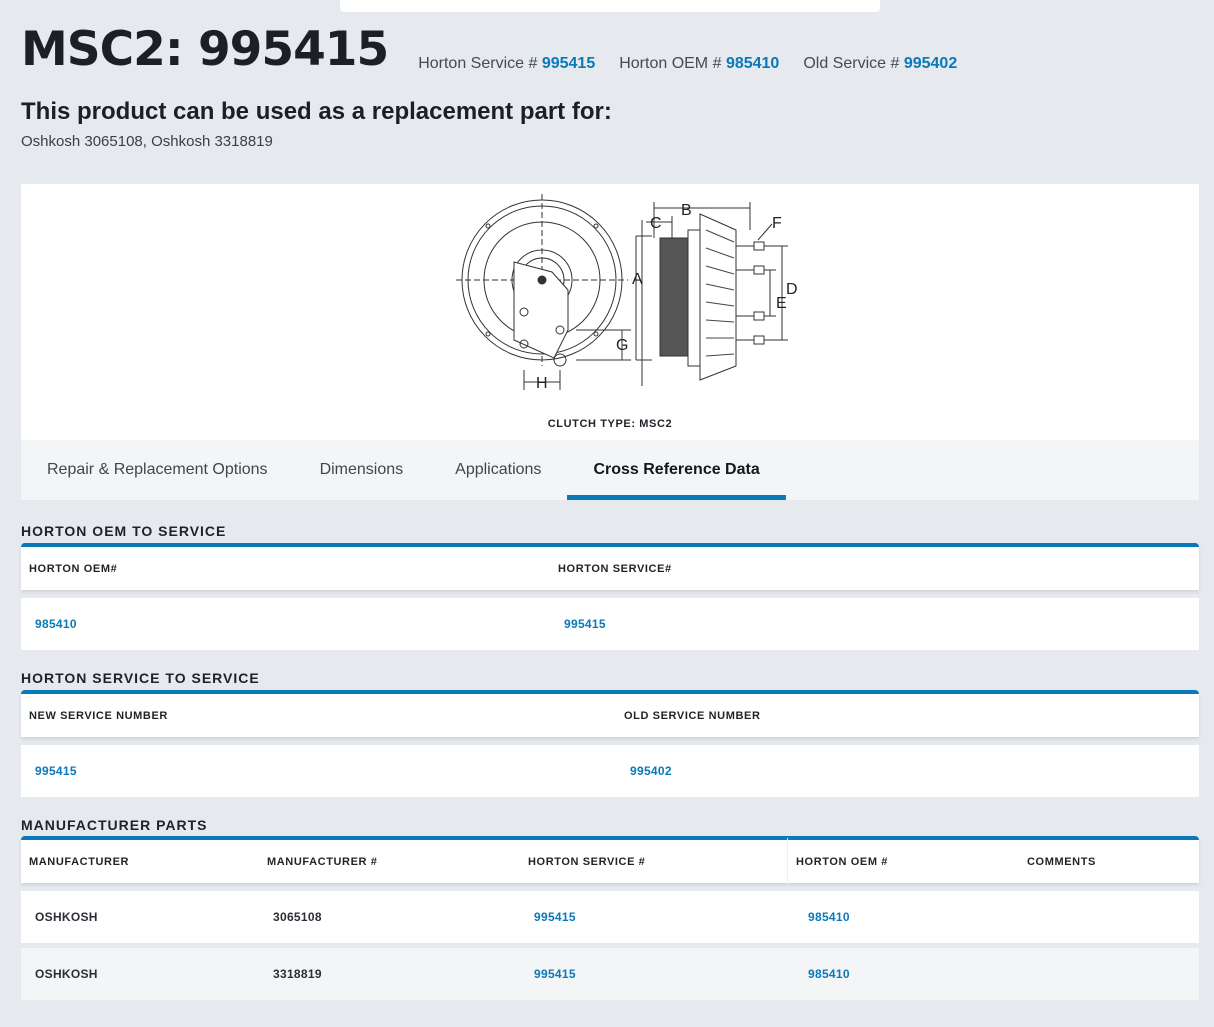 The image size is (1214, 1027). Describe the element at coordinates (157, 470) in the screenshot. I see `tab-repair-replacement: Repair & Replacement Options` at that location.